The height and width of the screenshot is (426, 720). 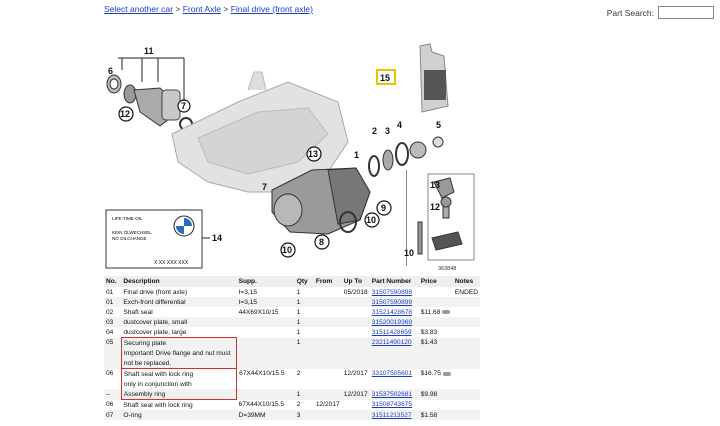 What do you see at coordinates (435, 207) in the screenshot?
I see `callout-12b: 12` at bounding box center [435, 207].